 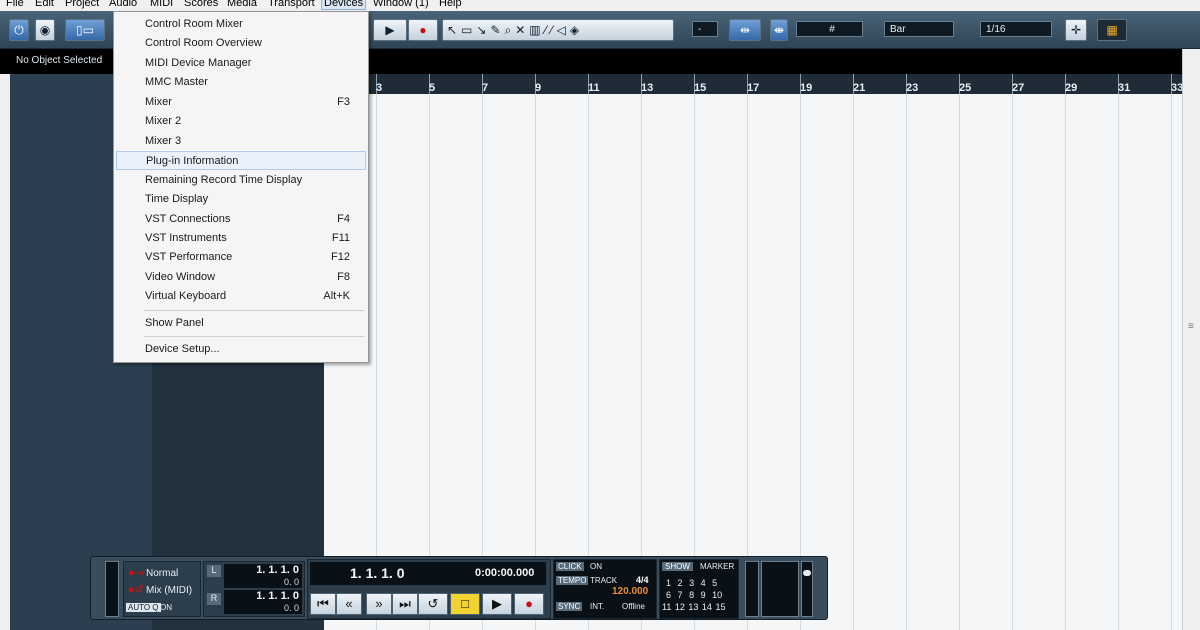 I want to click on sync-button: SYNC, so click(x=569, y=606).